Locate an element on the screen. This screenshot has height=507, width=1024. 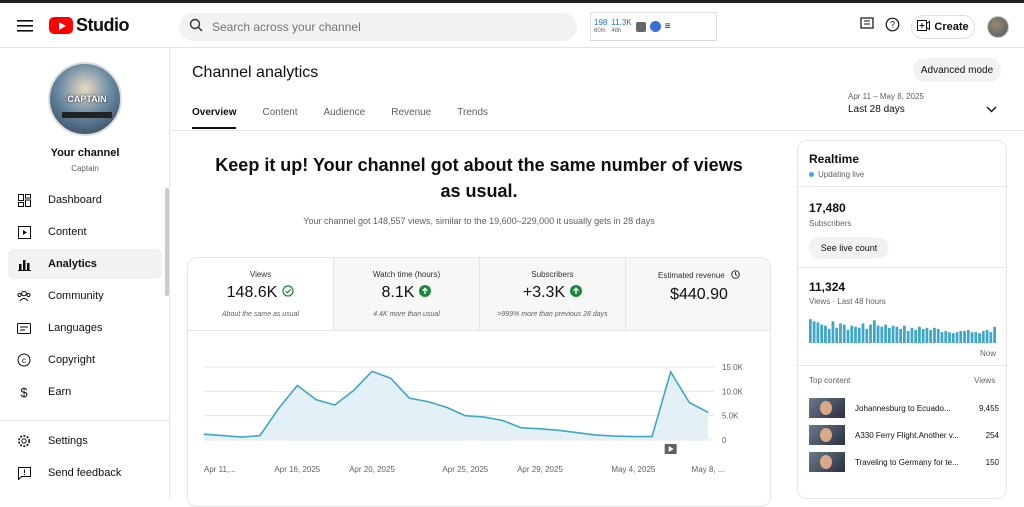
sidebar-item-content: Content is located at coordinates (85, 232).